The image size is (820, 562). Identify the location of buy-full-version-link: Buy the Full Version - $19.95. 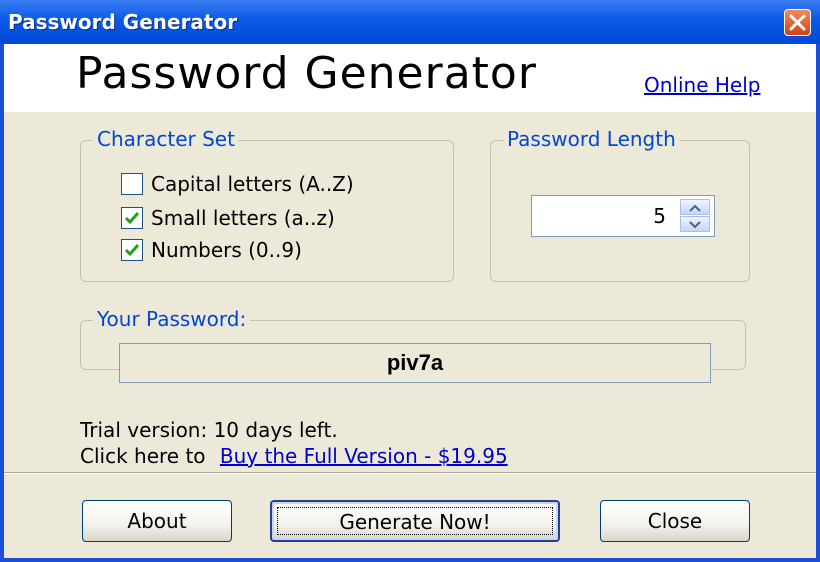
(364, 456).